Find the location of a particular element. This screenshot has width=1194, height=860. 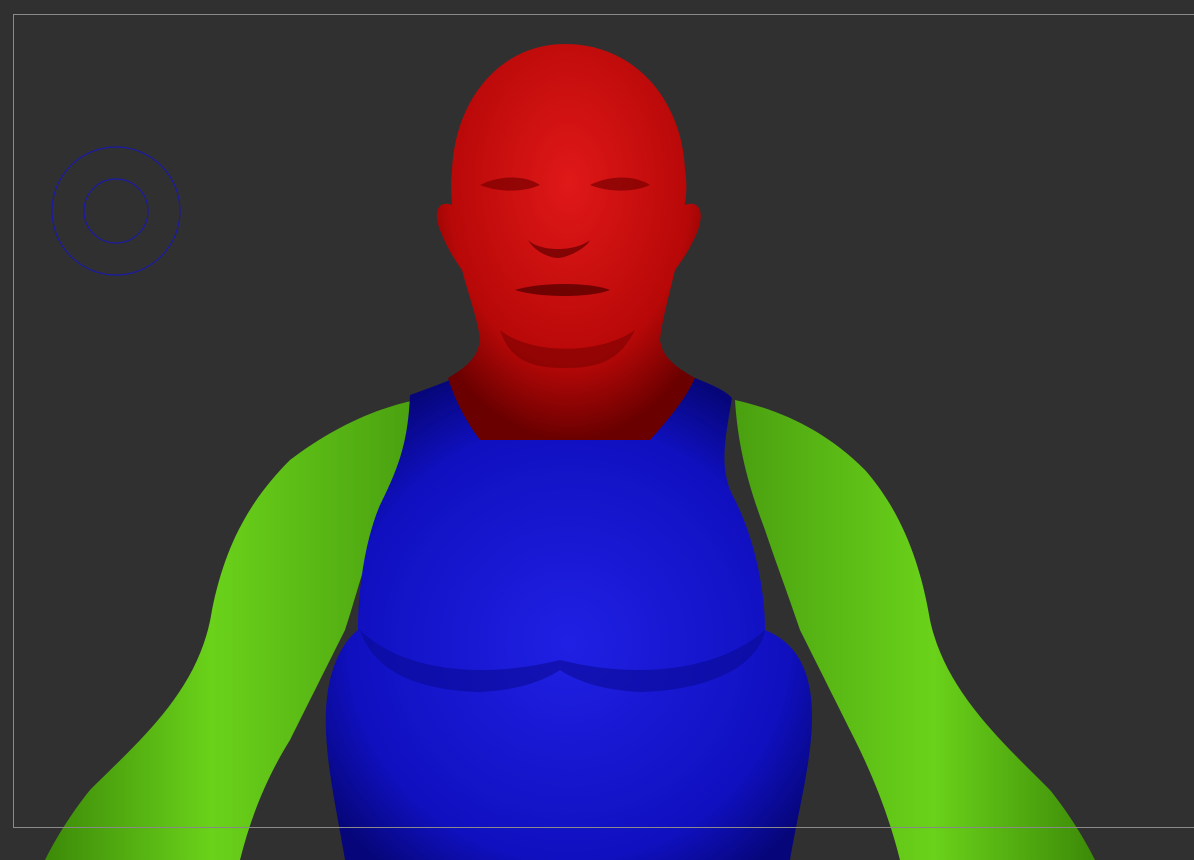

polygroup-head is located at coordinates (568, 242).